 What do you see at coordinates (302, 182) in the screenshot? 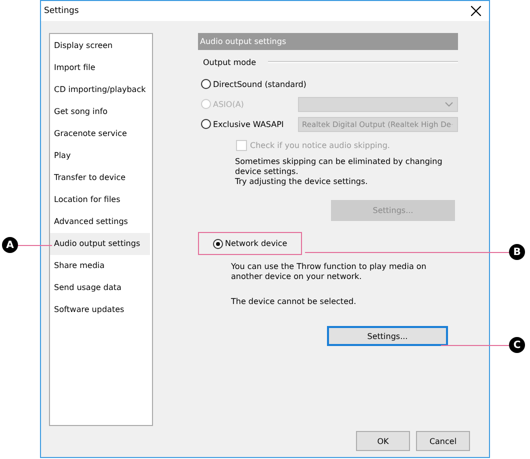
I see `help-text: Try adjusting the device settings.` at bounding box center [302, 182].